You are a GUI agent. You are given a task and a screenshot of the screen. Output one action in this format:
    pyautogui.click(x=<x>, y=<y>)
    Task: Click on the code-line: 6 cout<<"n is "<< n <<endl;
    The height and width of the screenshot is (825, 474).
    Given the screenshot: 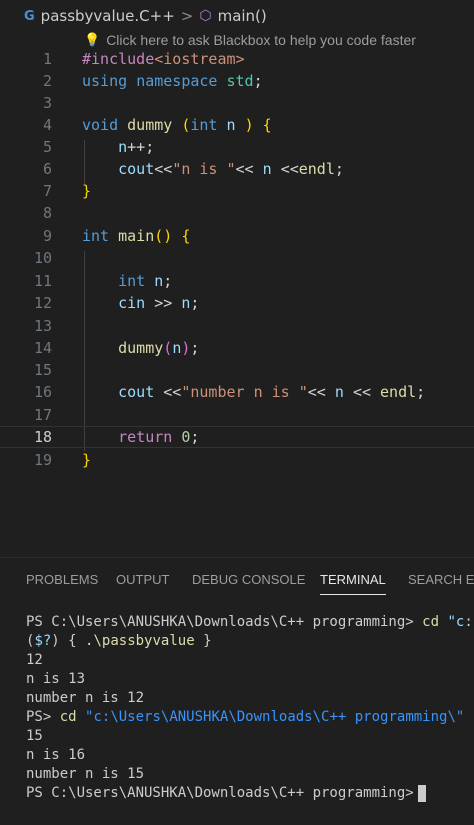 What is the action you would take?
    pyautogui.click(x=237, y=169)
    